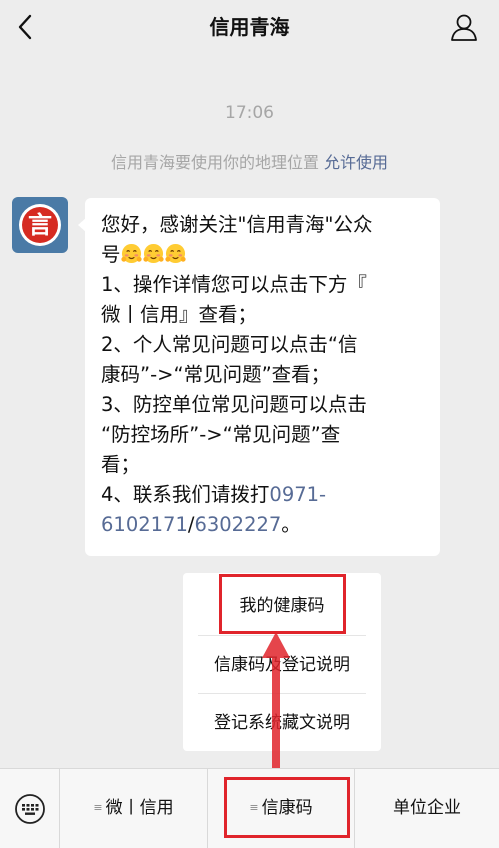 The height and width of the screenshot is (848, 499). I want to click on phone-link: 0971-, so click(297, 494).